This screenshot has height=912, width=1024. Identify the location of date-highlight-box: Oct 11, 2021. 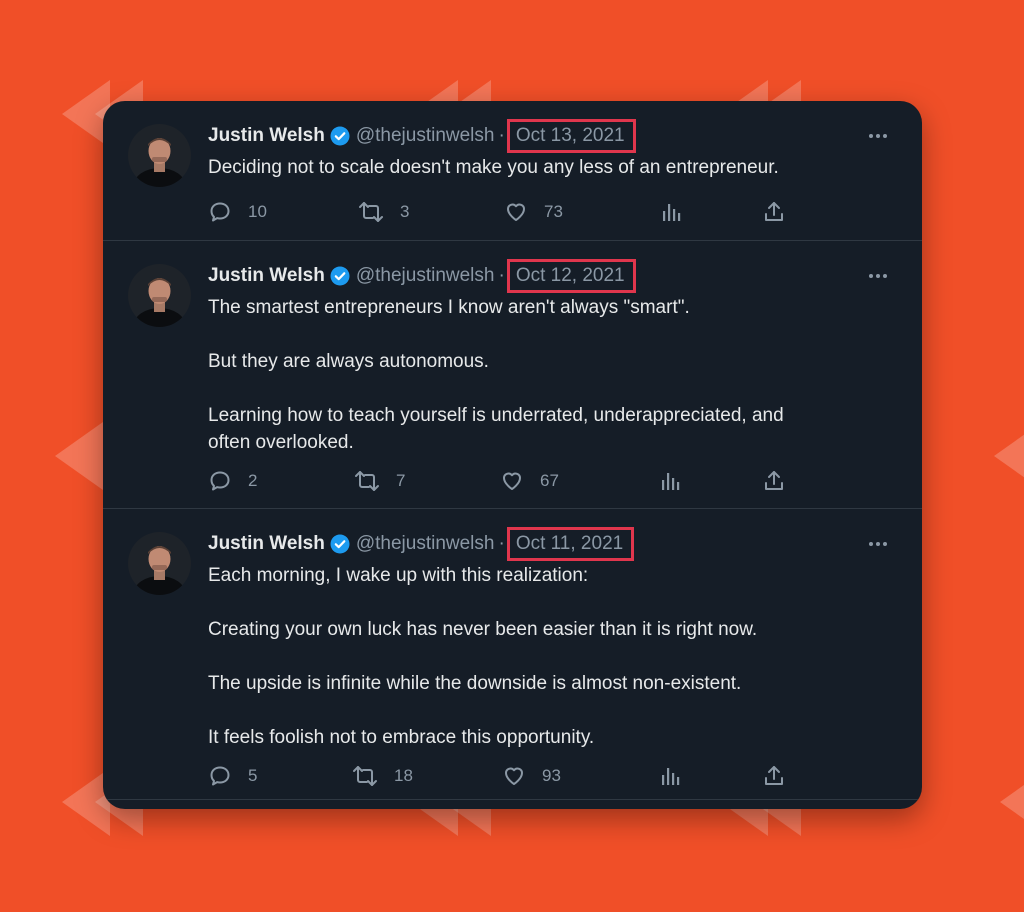
(570, 544).